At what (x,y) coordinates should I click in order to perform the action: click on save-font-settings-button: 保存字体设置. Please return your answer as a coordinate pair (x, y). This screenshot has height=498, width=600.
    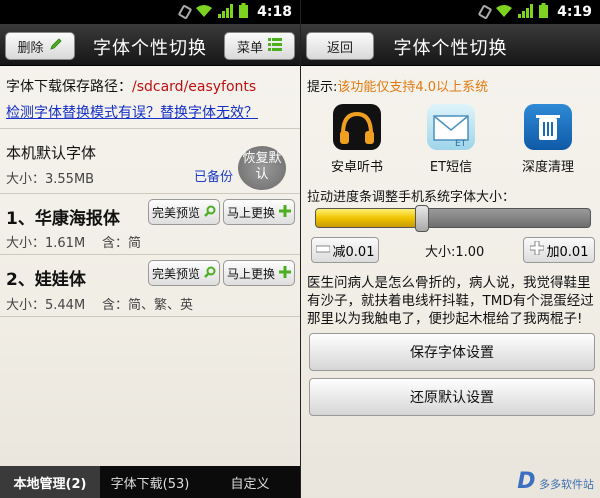
    Looking at the image, I should click on (452, 352).